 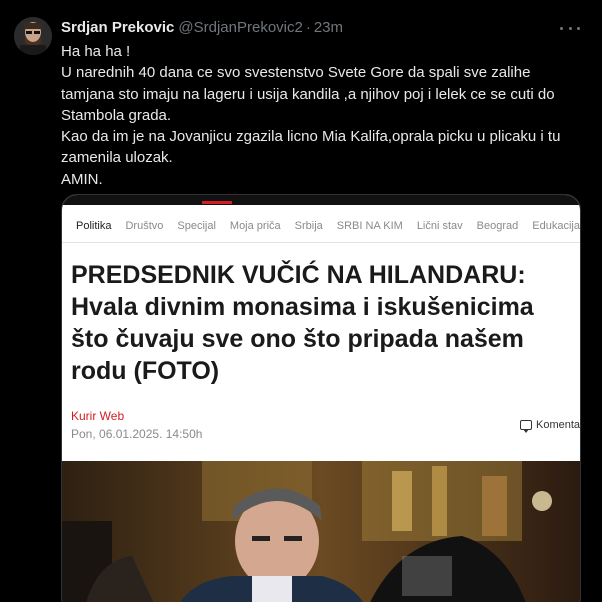 What do you see at coordinates (526, 426) in the screenshot?
I see `comment-icon` at bounding box center [526, 426].